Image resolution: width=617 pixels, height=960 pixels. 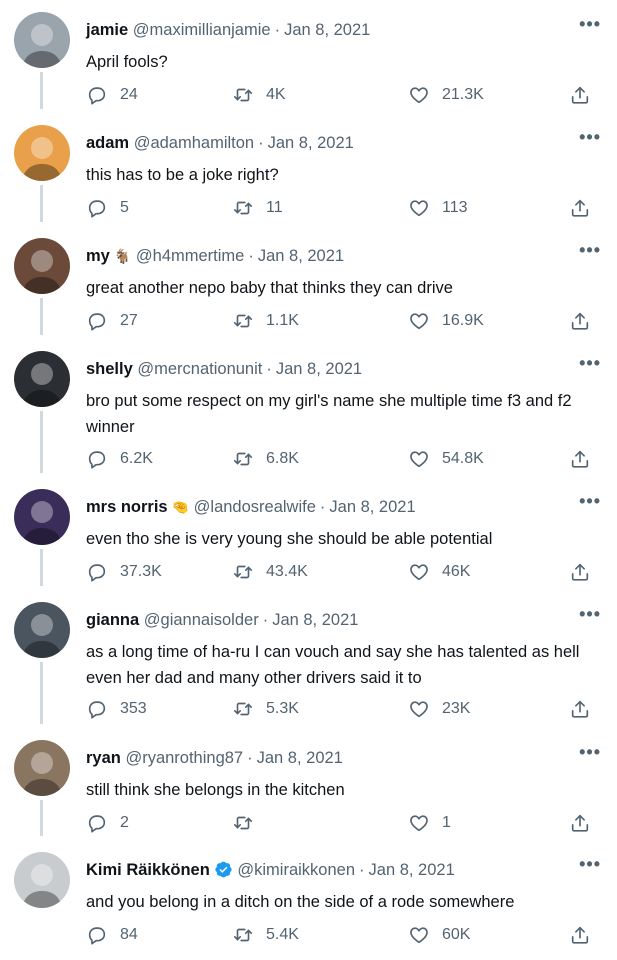 What do you see at coordinates (103, 758) in the screenshot?
I see `display-name: ryan` at bounding box center [103, 758].